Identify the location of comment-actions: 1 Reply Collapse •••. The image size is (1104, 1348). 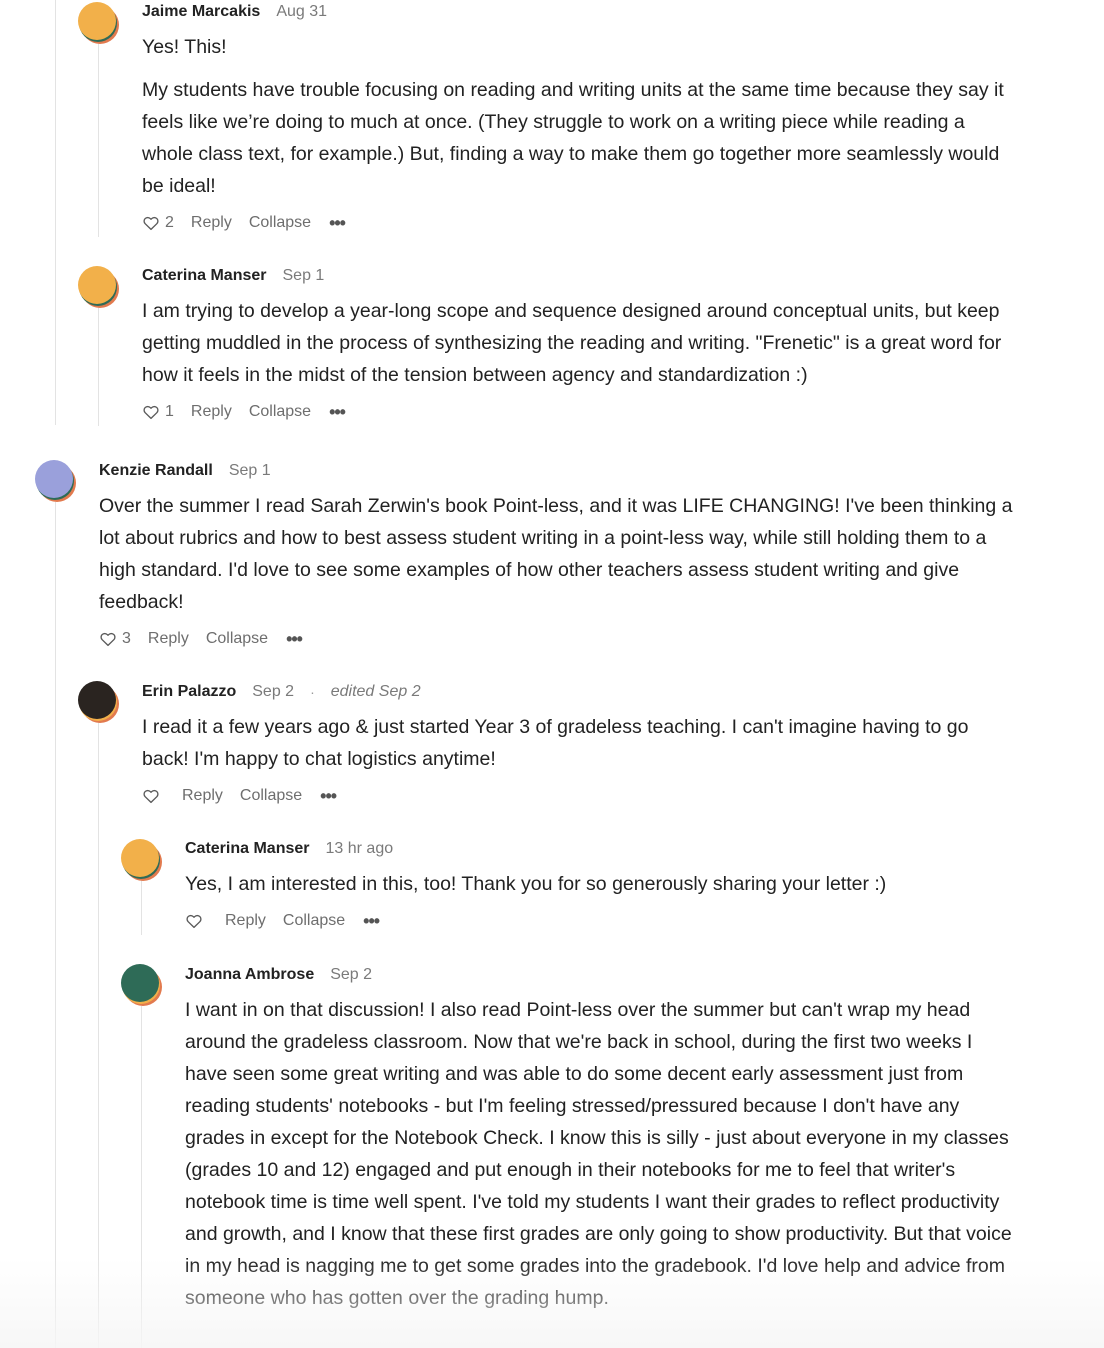
(244, 412).